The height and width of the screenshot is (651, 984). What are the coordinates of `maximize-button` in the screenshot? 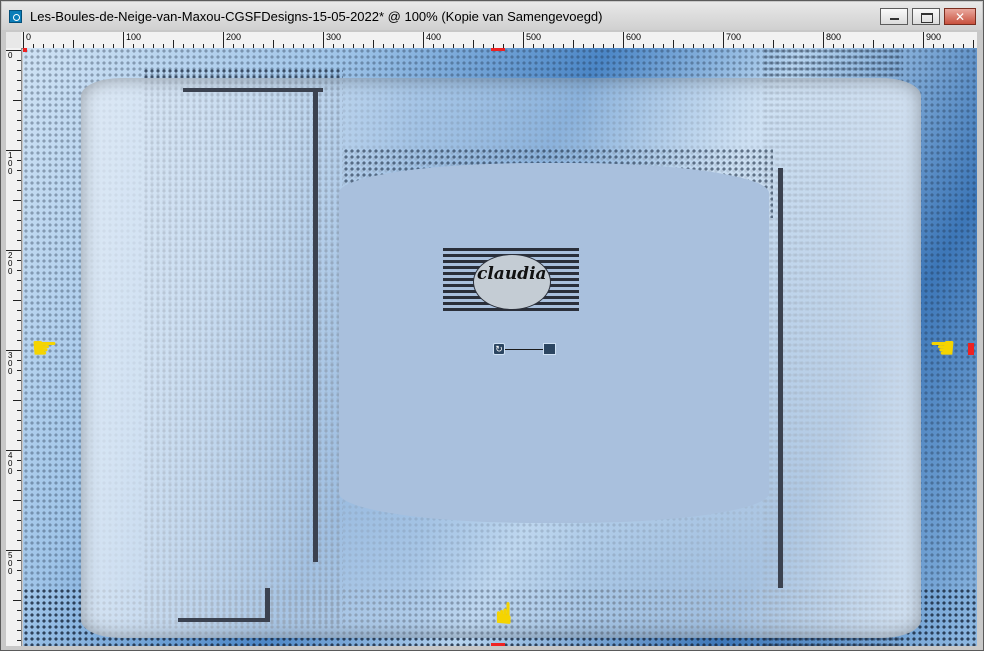 It's located at (926, 16).